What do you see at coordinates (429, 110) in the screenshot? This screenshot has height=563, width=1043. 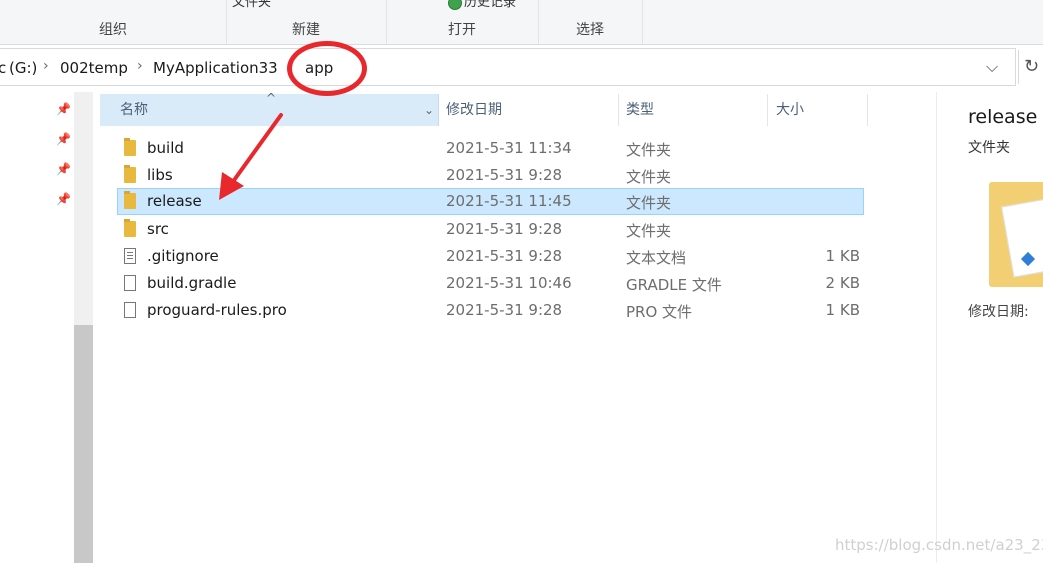 I see `chevron-down-icon: ⌄` at bounding box center [429, 110].